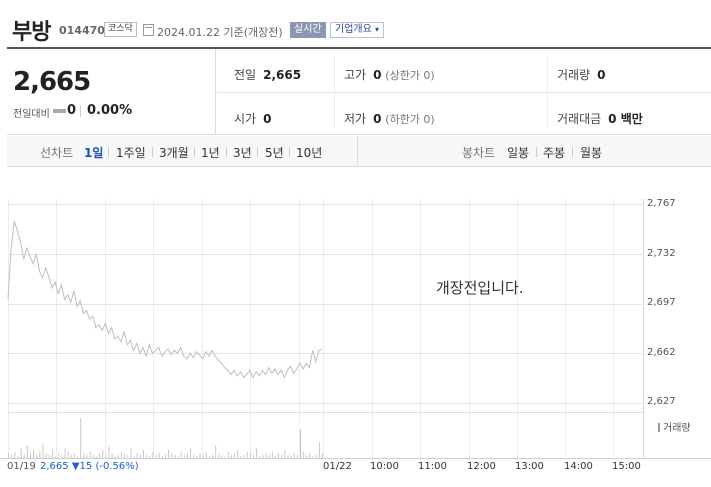 The image size is (711, 487). I want to click on tab-1w: 1주일, so click(131, 152).